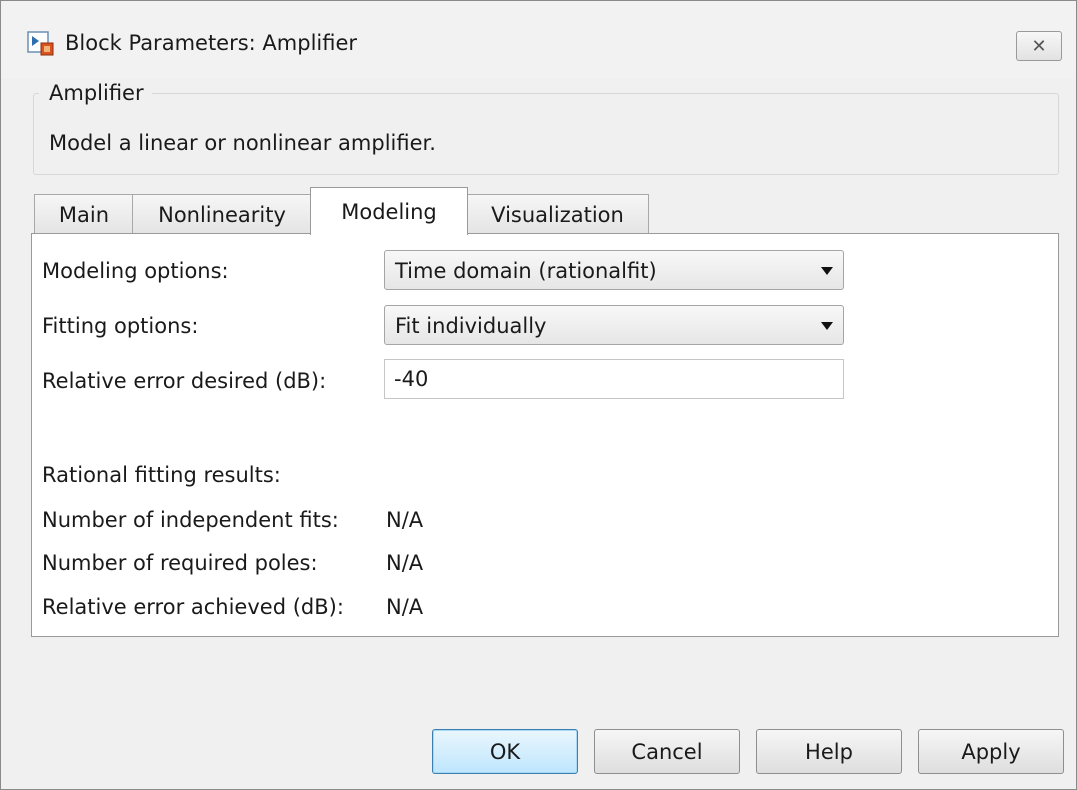 The image size is (1077, 790). I want to click on required-poles-label: Number of required poles:, so click(180, 563).